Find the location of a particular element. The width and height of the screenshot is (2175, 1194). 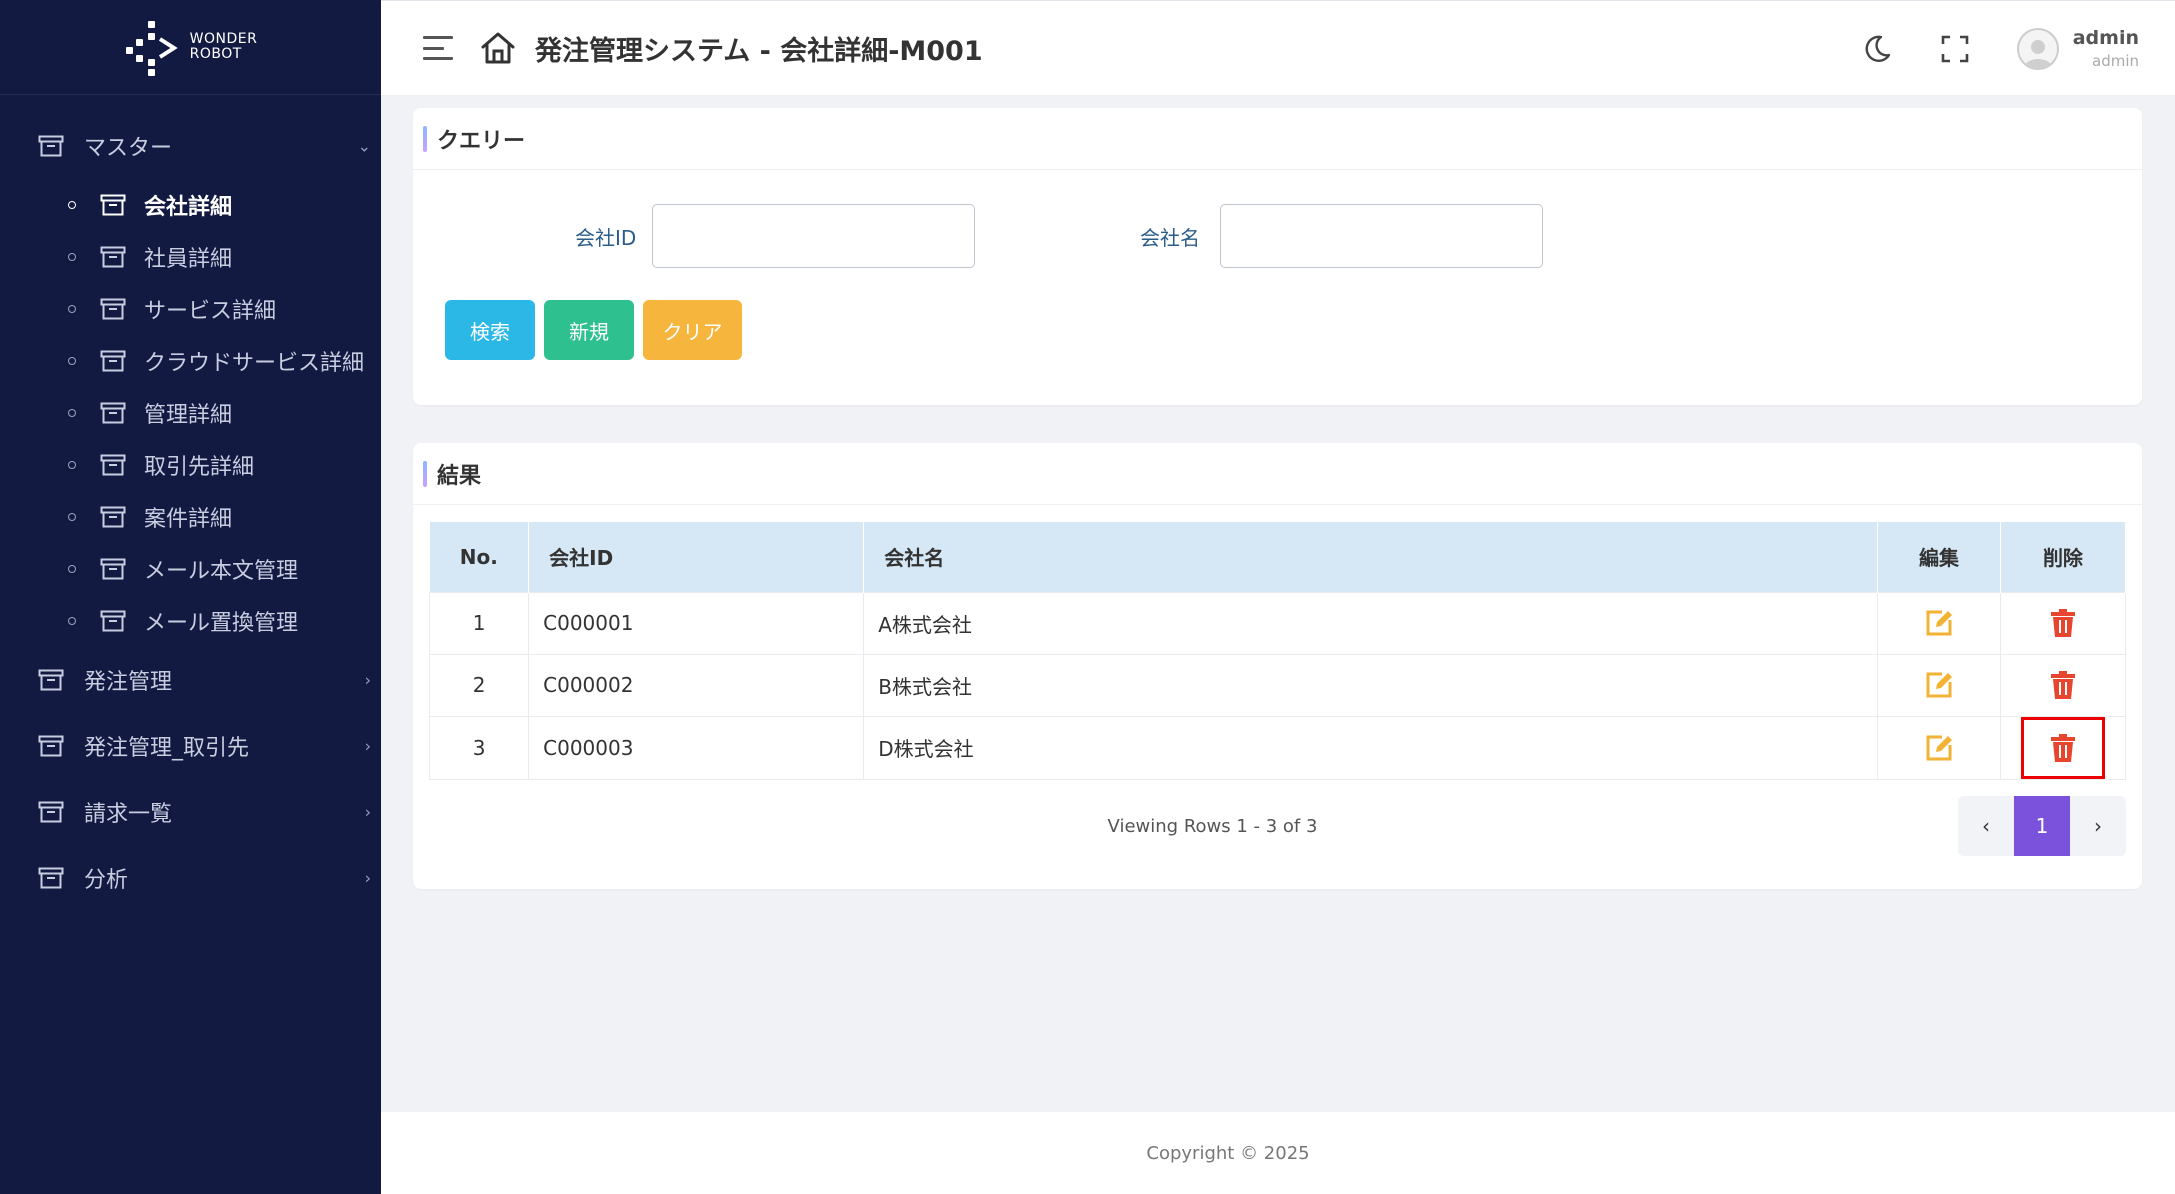

sidebar-item-employee-detail: 社員詳細 is located at coordinates (190, 257).